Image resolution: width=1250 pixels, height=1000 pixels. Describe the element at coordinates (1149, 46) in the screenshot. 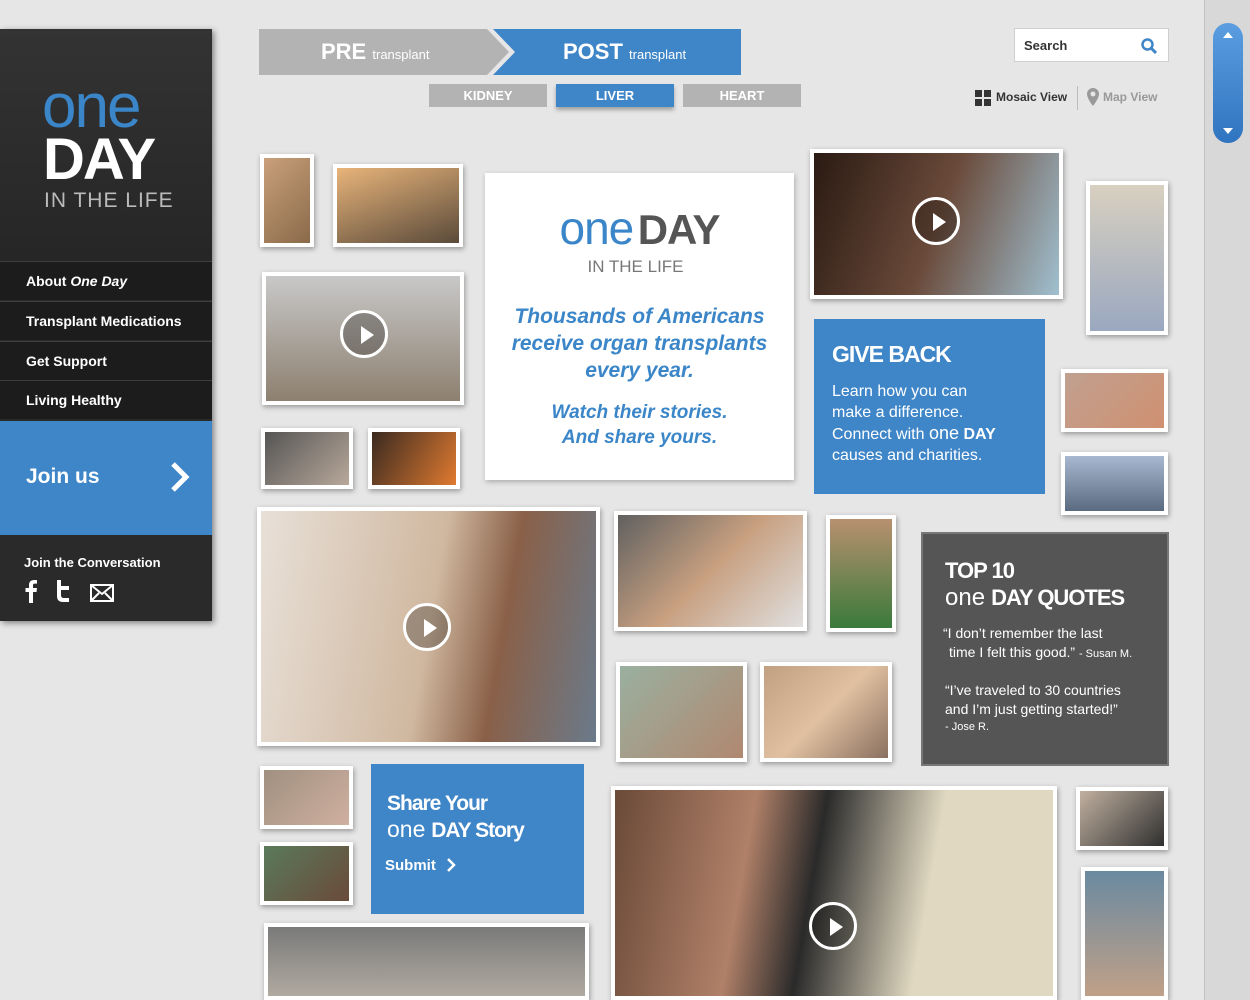

I see `search-icon` at that location.